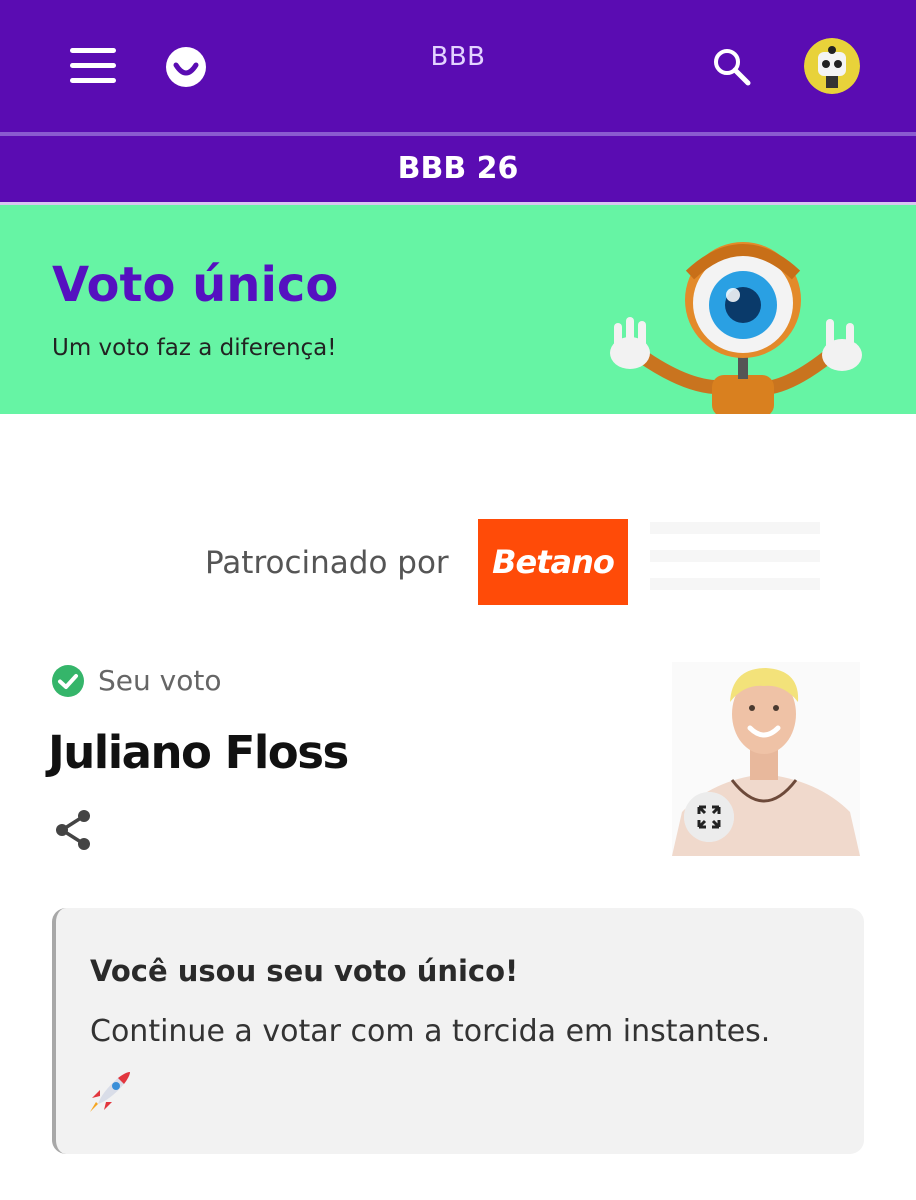  What do you see at coordinates (735, 556) in the screenshot?
I see `faded-watermark` at bounding box center [735, 556].